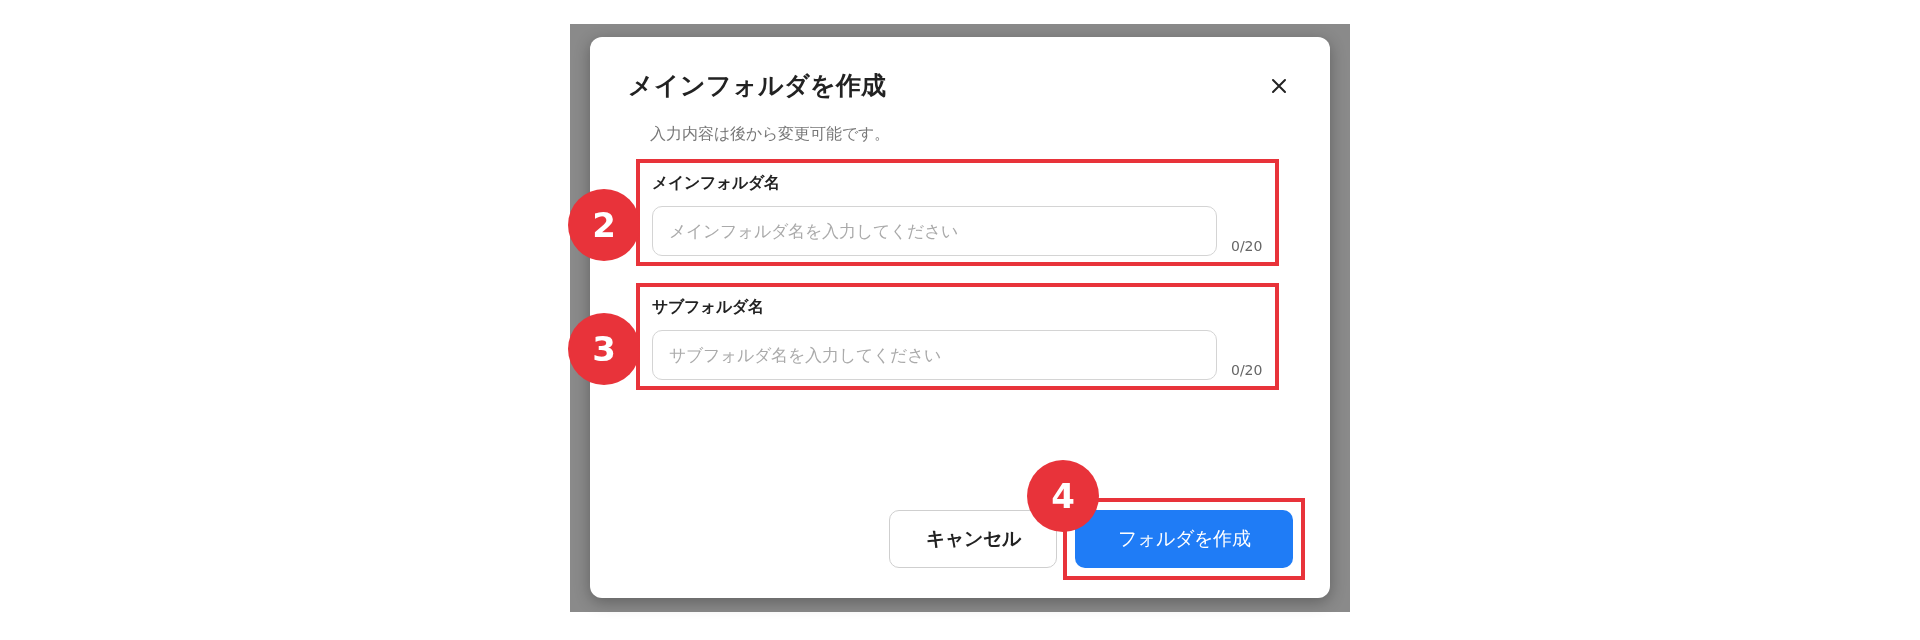  I want to click on dialog-title: メインフォルダを作成, so click(757, 86).